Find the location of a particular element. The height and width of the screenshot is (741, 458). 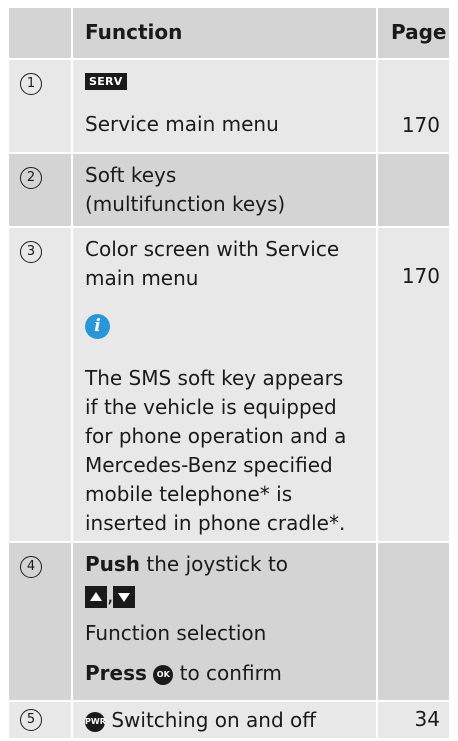

row-number: 2 is located at coordinates (31, 178).